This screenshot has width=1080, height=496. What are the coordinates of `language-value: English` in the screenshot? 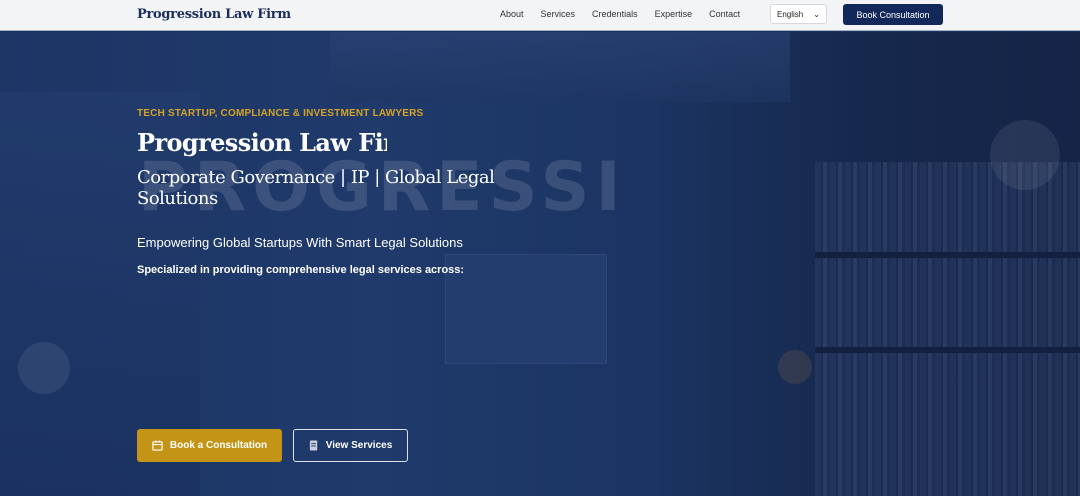 It's located at (790, 14).